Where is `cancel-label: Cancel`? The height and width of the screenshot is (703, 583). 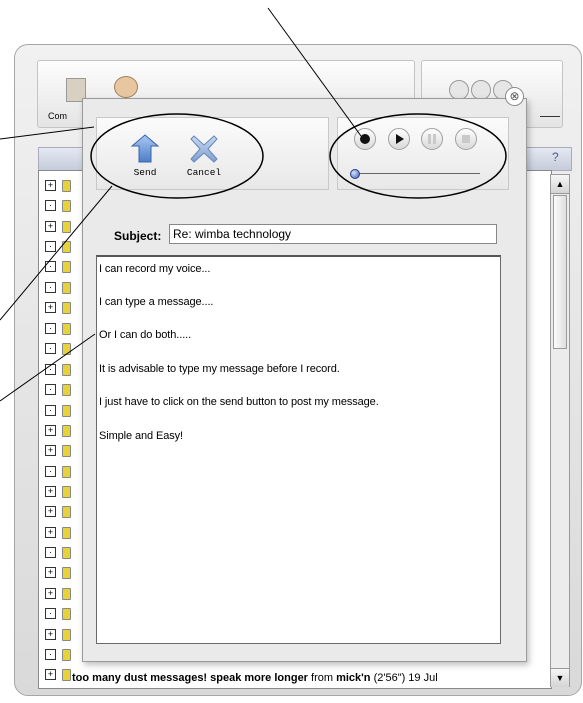
cancel-label: Cancel is located at coordinates (204, 172).